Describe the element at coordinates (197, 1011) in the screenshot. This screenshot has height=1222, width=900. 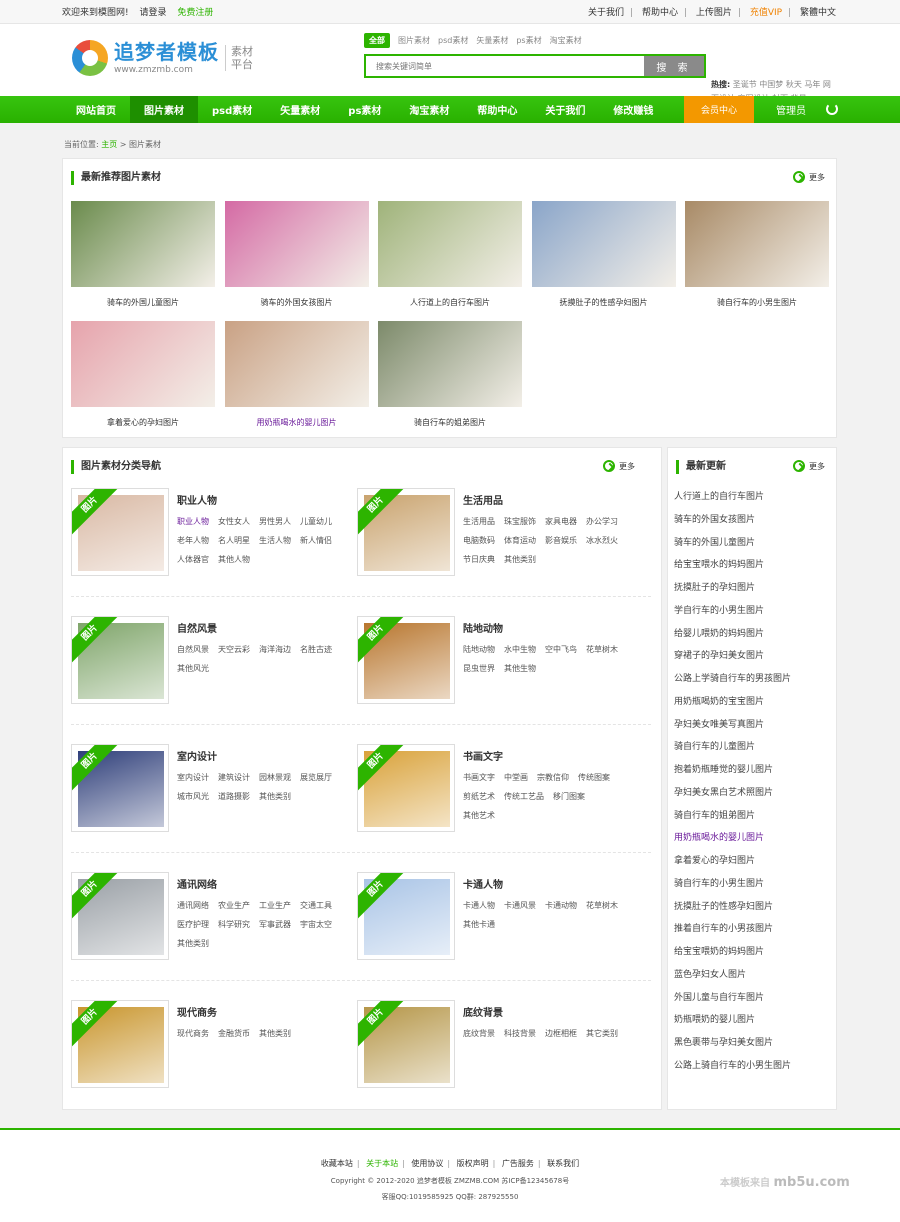
I see `category-title: 现代商务` at that location.